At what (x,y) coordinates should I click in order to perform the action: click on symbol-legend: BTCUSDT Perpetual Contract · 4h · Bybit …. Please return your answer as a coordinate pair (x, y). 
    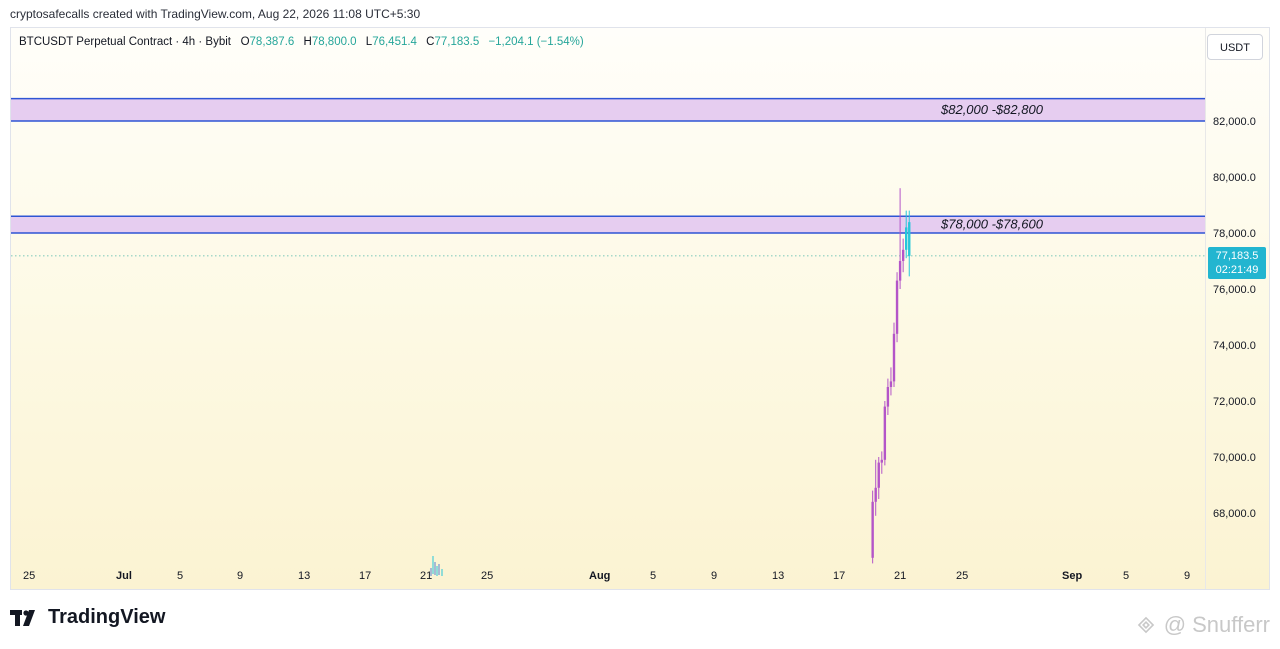
    Looking at the image, I should click on (301, 42).